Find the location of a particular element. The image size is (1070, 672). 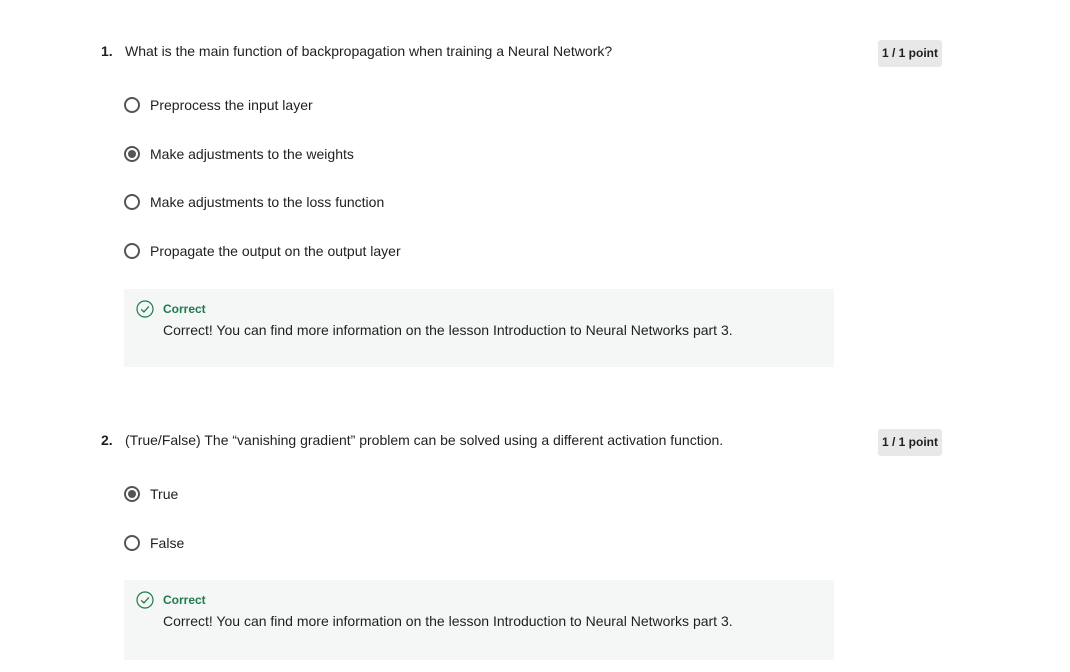

option-adjust-weights: Make adjustments to the weights is located at coordinates (239, 154).